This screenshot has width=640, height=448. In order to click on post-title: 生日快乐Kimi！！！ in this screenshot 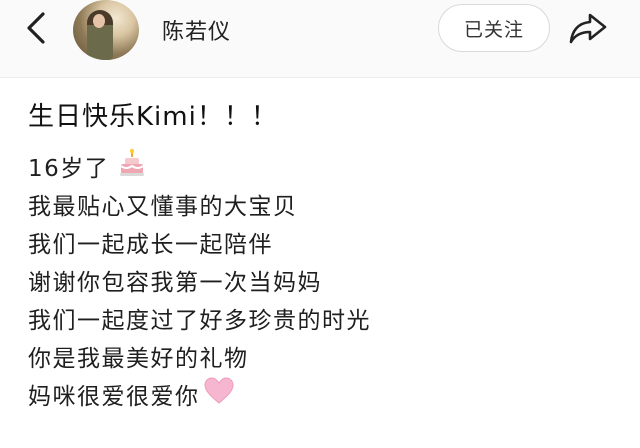, I will do `click(153, 117)`.